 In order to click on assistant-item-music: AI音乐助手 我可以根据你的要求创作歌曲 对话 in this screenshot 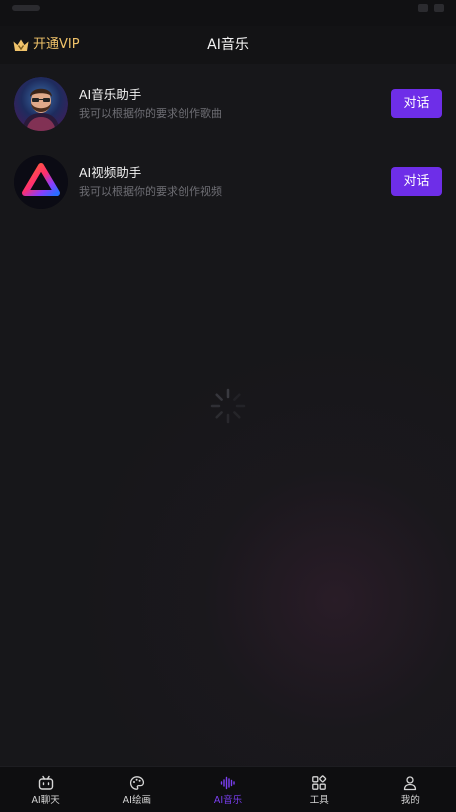, I will do `click(228, 103)`.